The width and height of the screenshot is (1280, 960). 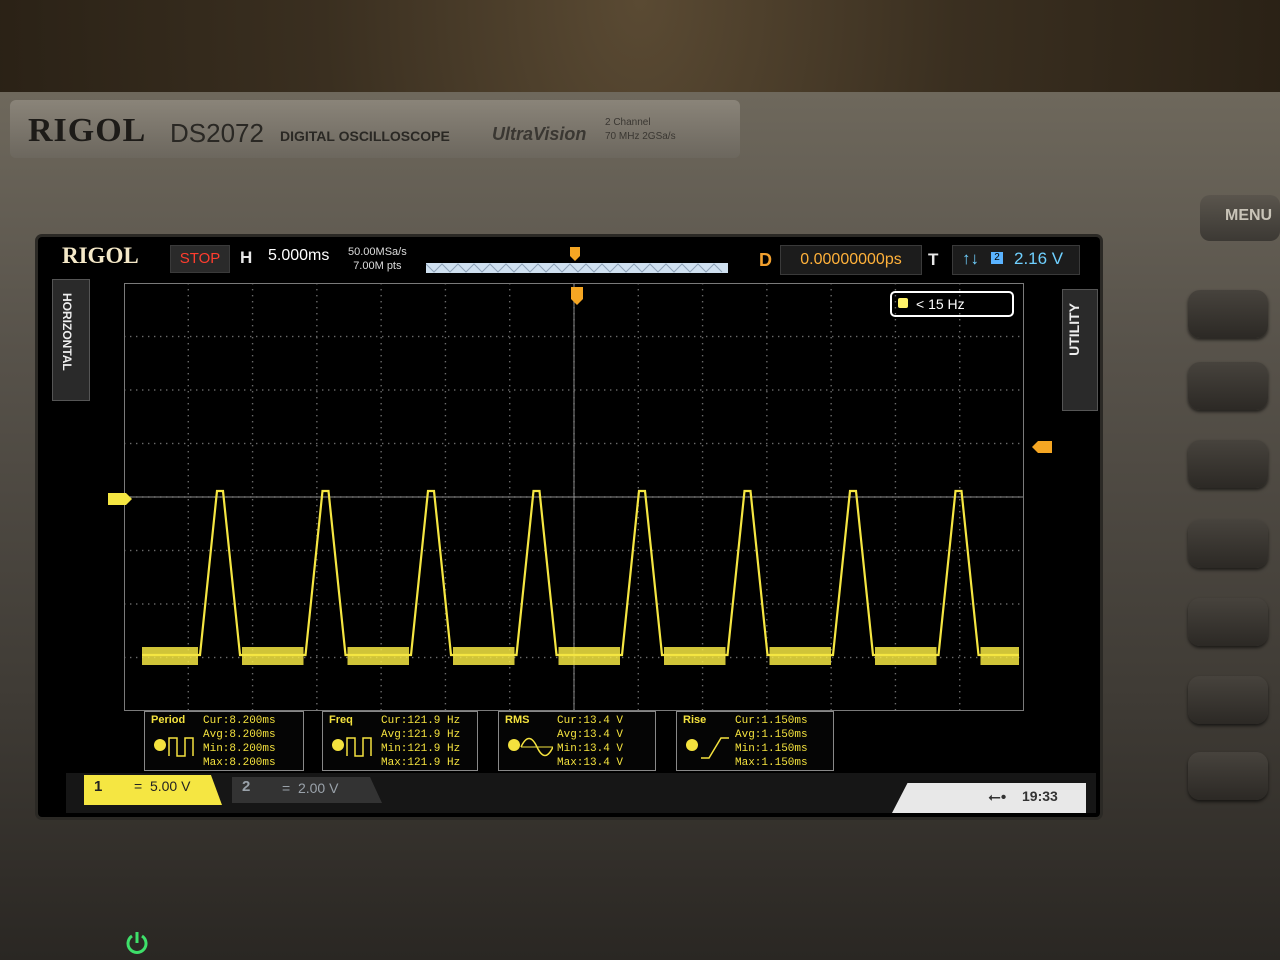 I want to click on channel-2-number: 2, so click(x=246, y=786).